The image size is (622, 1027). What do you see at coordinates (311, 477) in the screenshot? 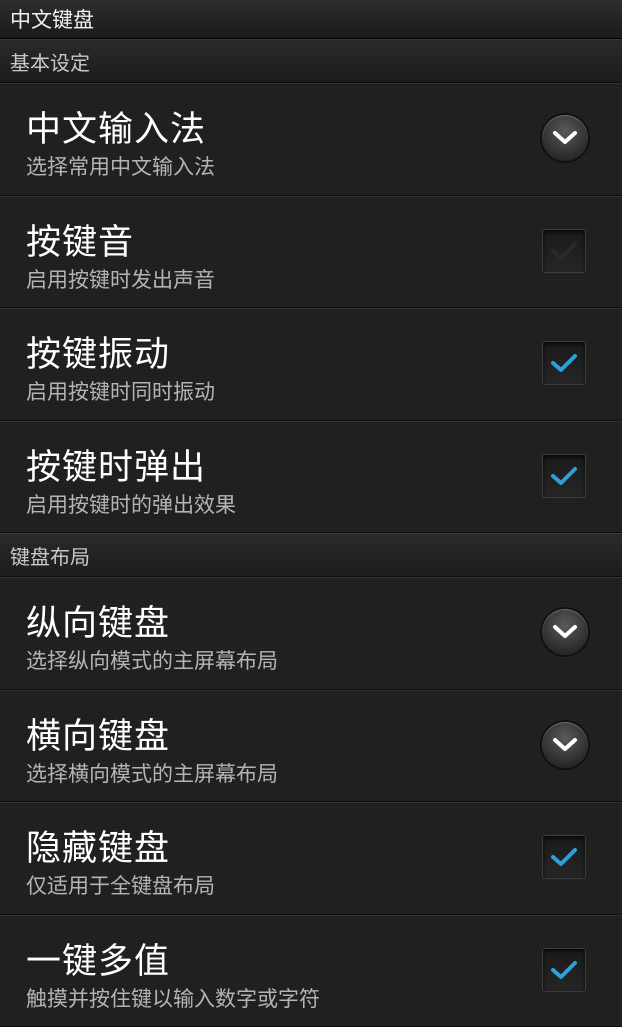
I see `setting-key-popup: 按键时弹出 启用按键时的弹出效果` at bounding box center [311, 477].